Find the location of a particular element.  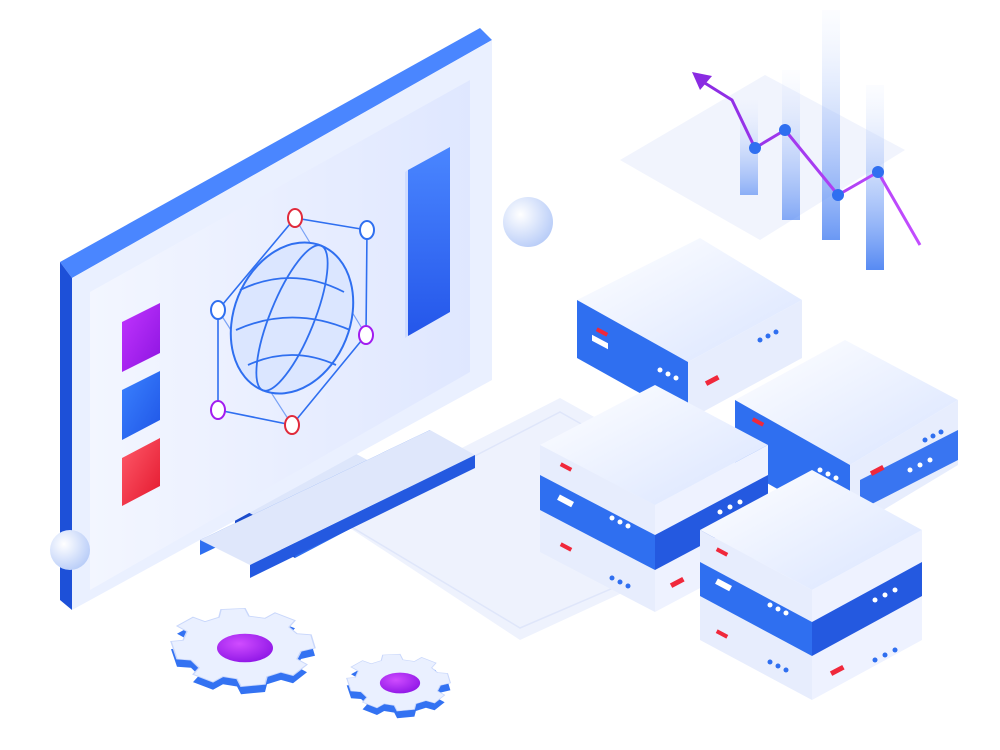

screen-bar is located at coordinates (429, 241).